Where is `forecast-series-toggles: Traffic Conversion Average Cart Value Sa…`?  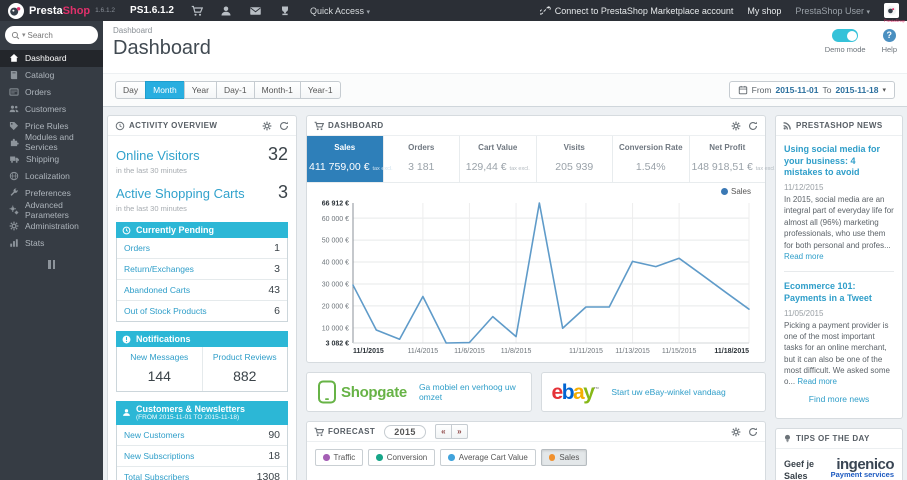
forecast-series-toggles: Traffic Conversion Average Cart Value Sa… is located at coordinates (536, 458).